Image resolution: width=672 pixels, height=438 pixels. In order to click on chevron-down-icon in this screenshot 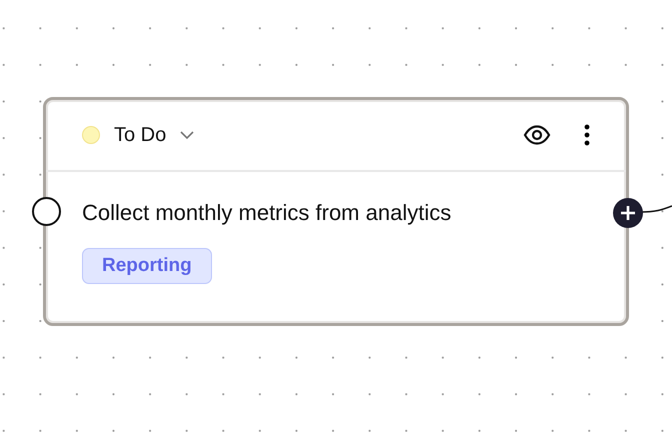, I will do `click(187, 135)`.